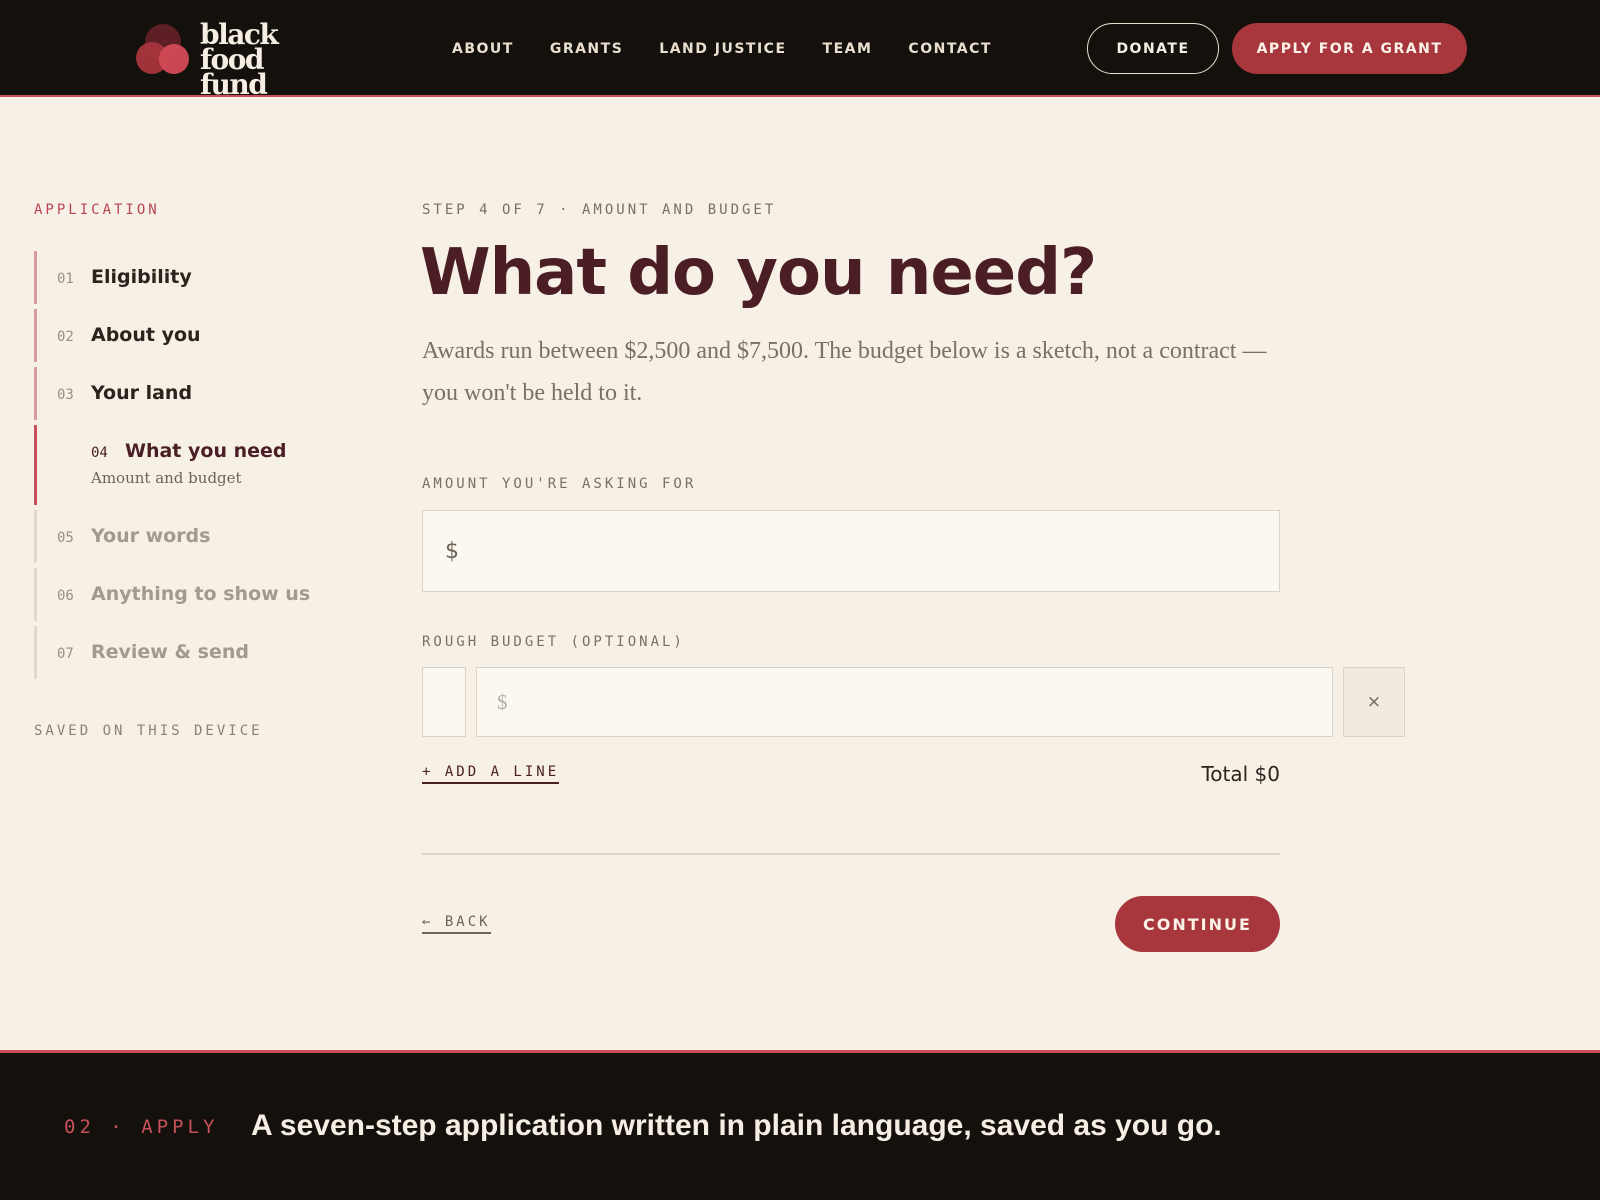 The height and width of the screenshot is (1200, 1600). I want to click on step-about-you: 02 About you, so click(194, 335).